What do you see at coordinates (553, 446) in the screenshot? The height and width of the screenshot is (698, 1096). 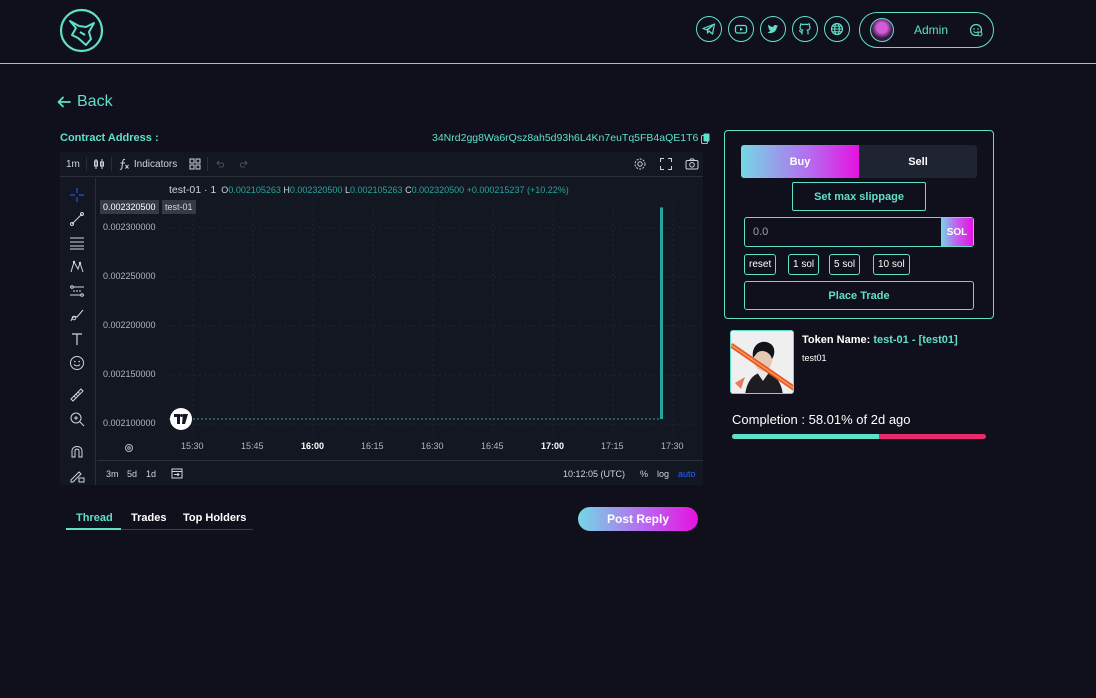 I see `x-tick-label: 17:00` at bounding box center [553, 446].